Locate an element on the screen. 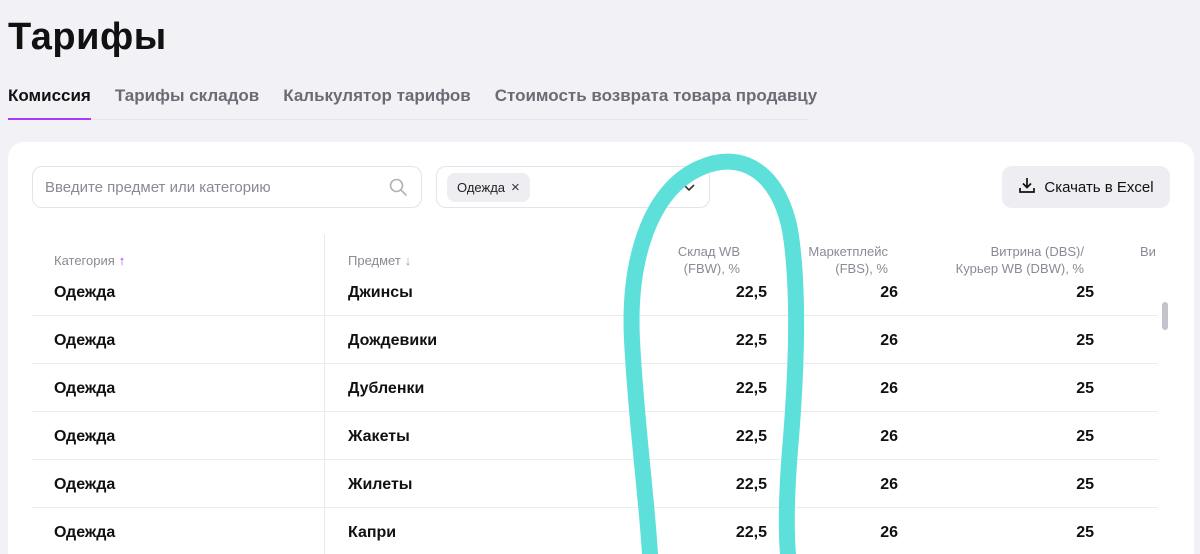 Image resolution: width=1200 pixels, height=554 pixels. tab-commission: Комиссия is located at coordinates (49, 103).